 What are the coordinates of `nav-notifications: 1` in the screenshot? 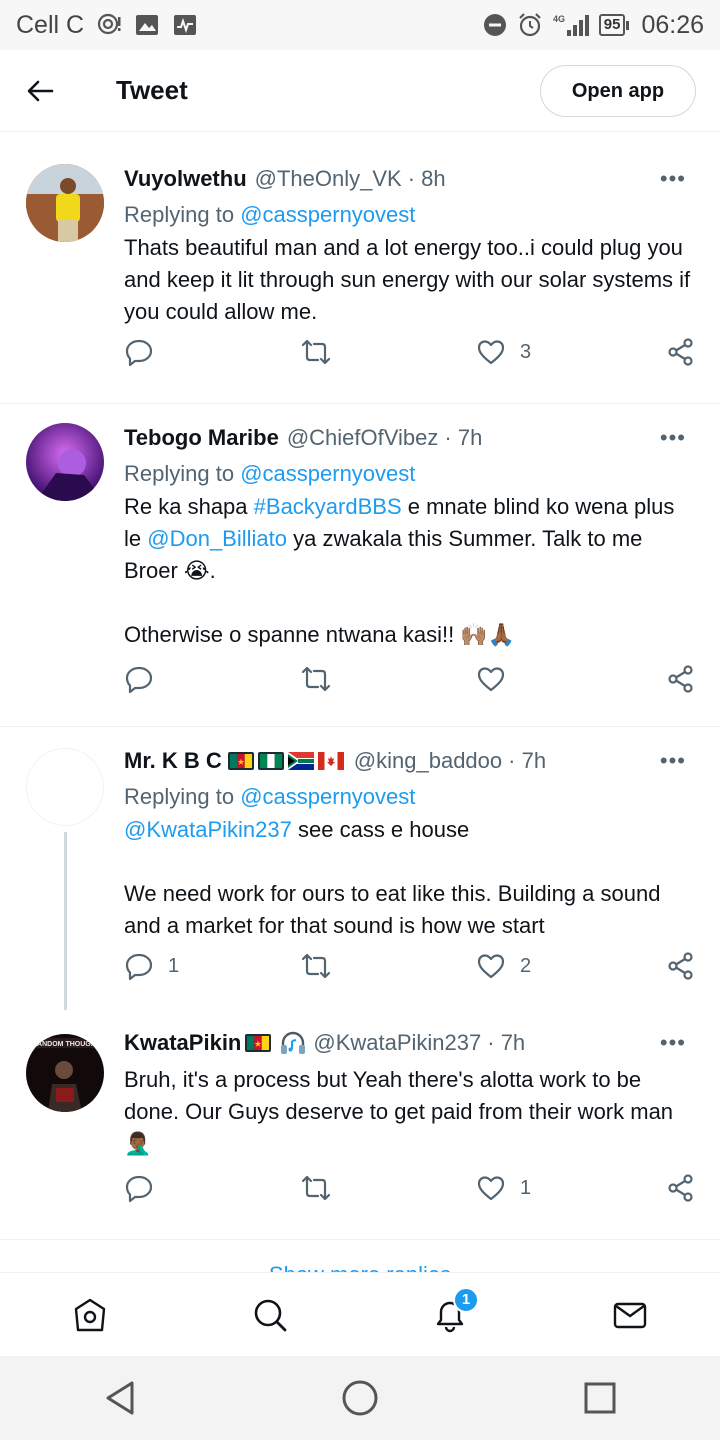 It's located at (450, 1315).